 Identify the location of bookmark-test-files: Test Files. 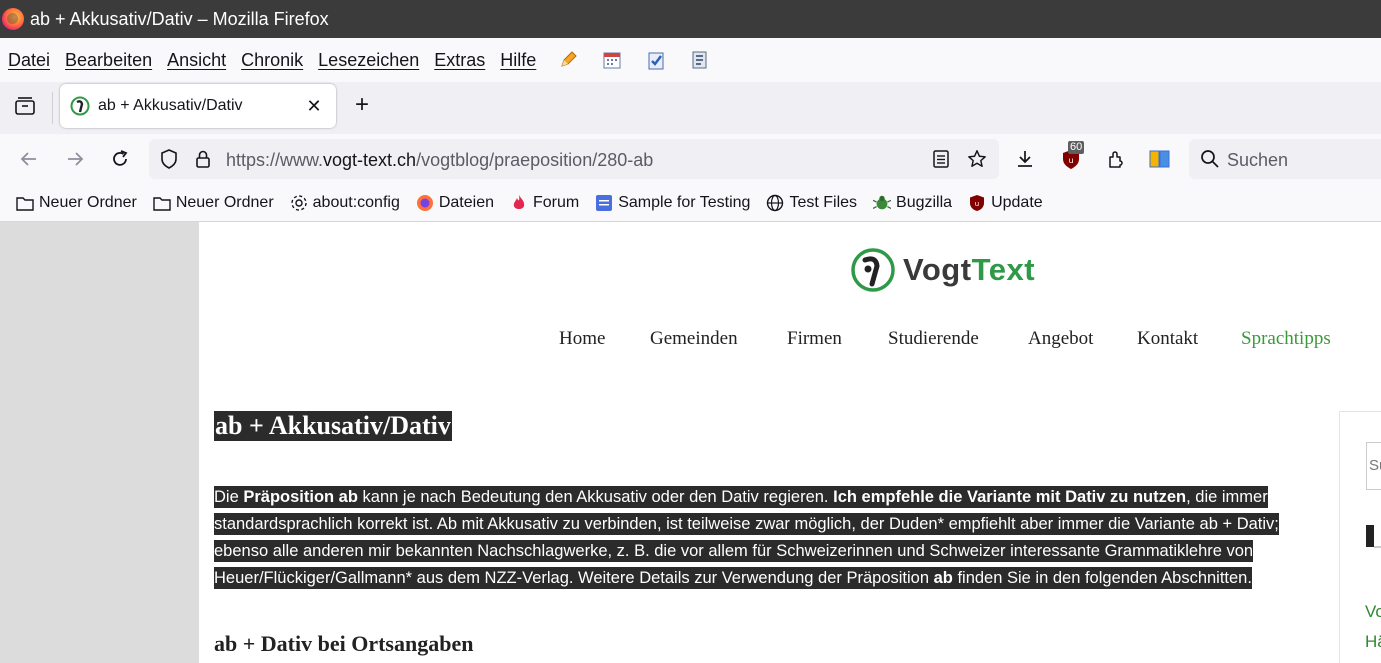
(811, 203).